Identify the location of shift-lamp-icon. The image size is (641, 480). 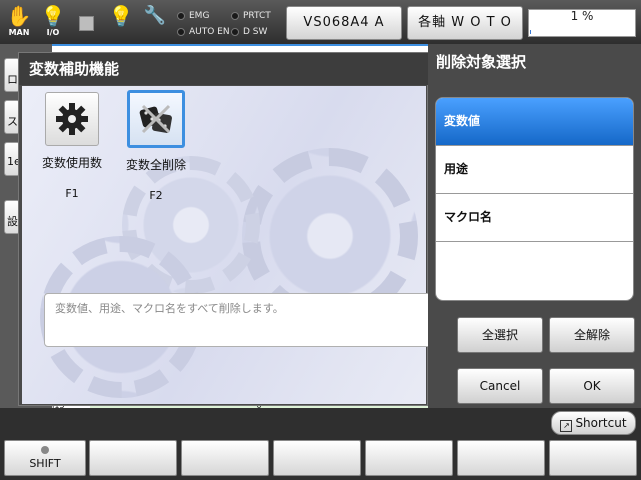
(45, 450).